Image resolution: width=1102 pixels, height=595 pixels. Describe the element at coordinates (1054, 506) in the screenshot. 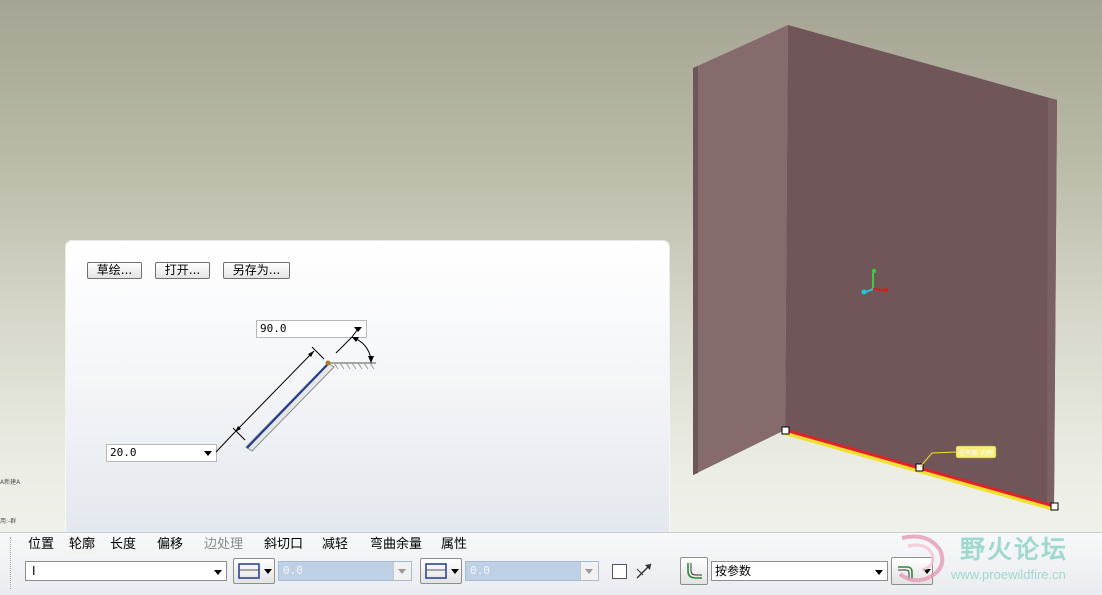

I see `edge-end-handle` at that location.